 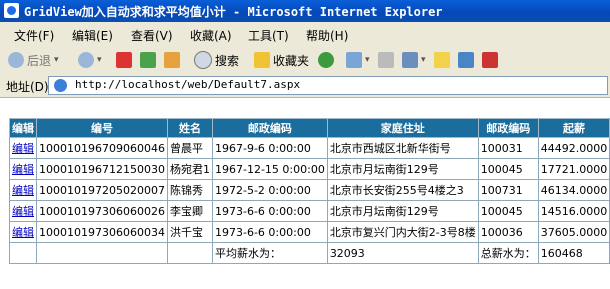 I want to click on cell-id: 100010197306060034, so click(x=102, y=232).